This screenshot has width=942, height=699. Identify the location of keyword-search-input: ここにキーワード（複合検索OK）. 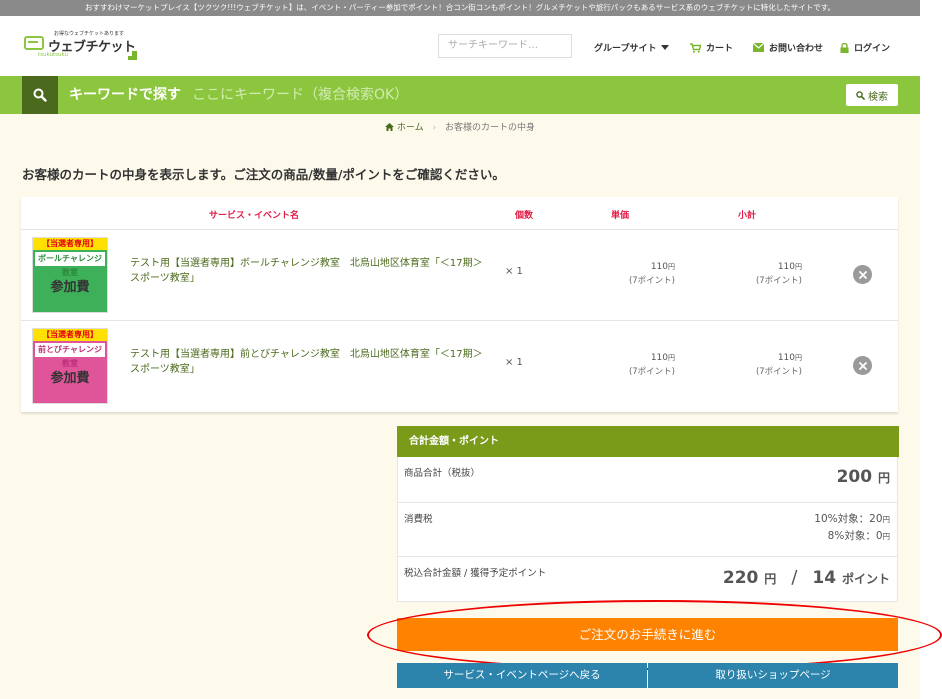
(300, 95).